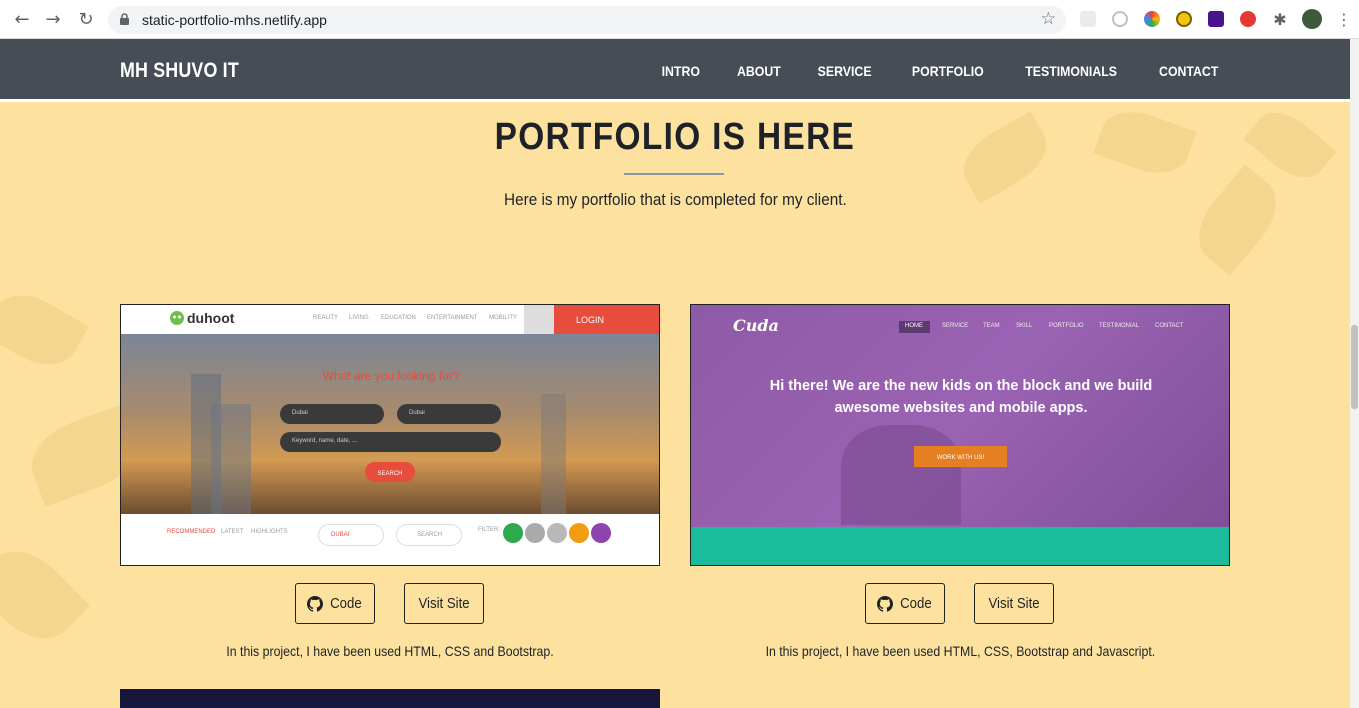 The image size is (1359, 708). I want to click on bus-icon, so click(601, 533).